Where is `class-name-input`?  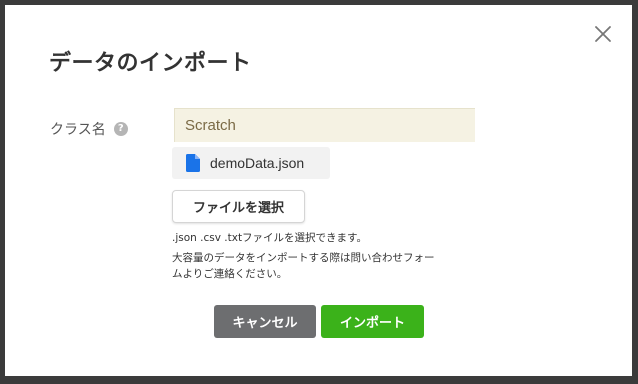
class-name-input is located at coordinates (324, 125).